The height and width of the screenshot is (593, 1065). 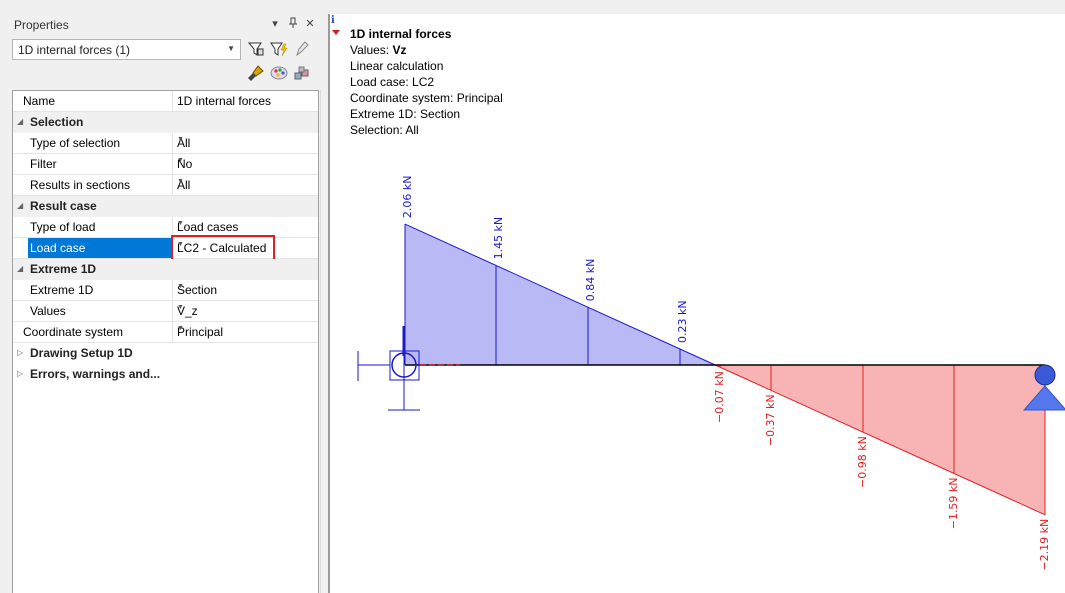 What do you see at coordinates (165, 143) in the screenshot?
I see `property-row-type-of-selection: Type of selection All ▼` at bounding box center [165, 143].